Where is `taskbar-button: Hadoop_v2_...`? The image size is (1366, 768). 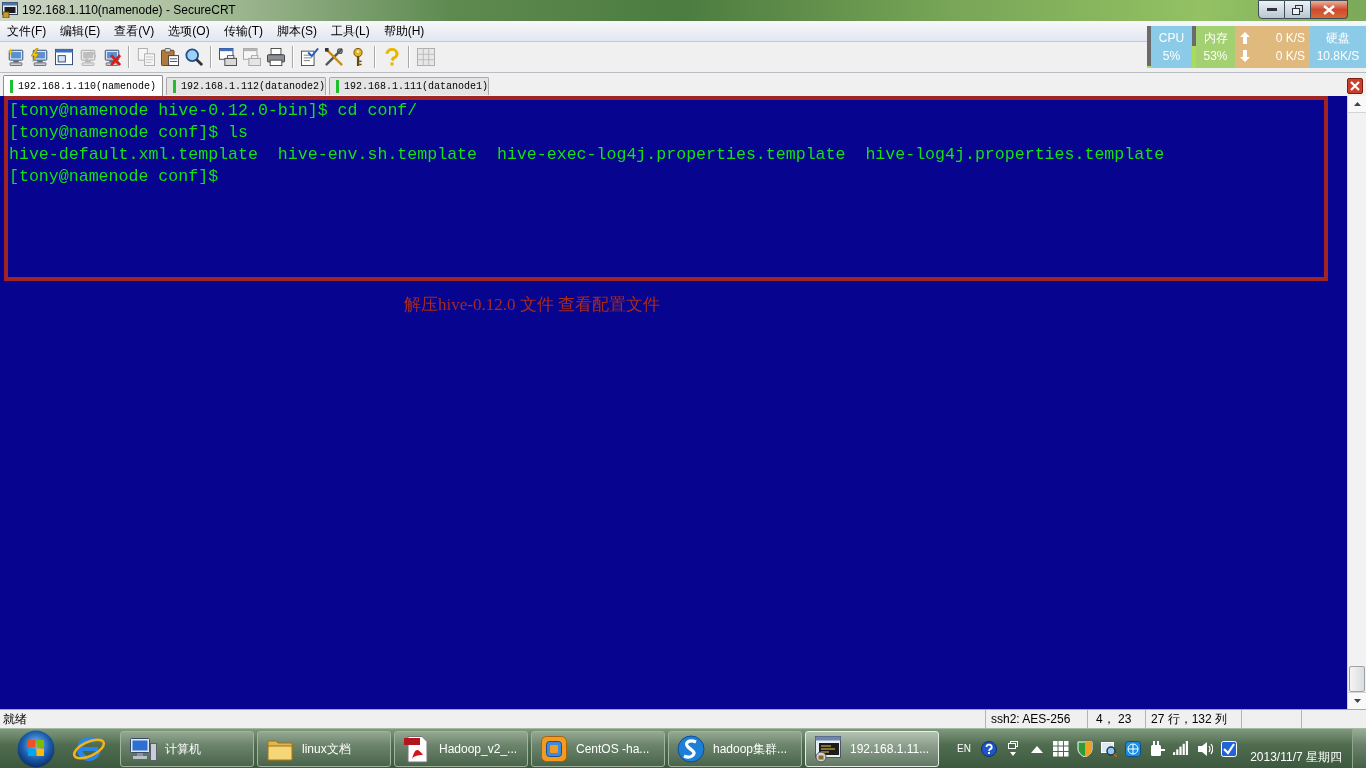 taskbar-button: Hadoop_v2_... is located at coordinates (461, 748).